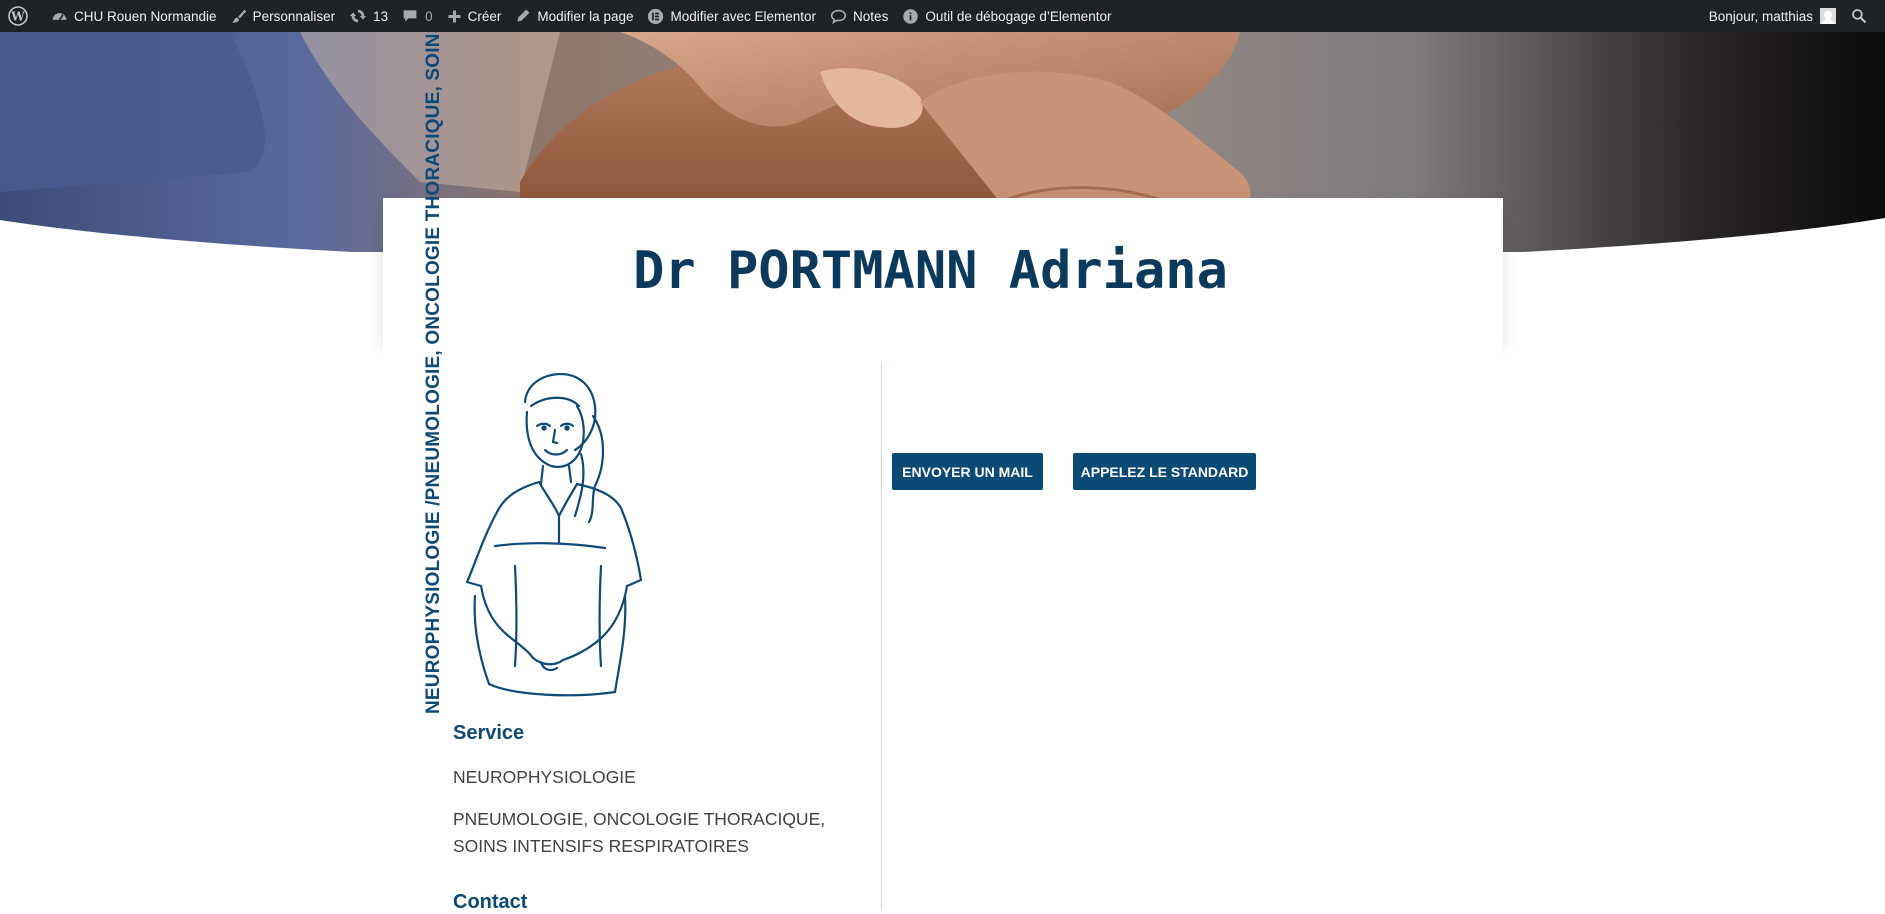 Image resolution: width=1885 pixels, height=914 pixels. I want to click on elementor-icon, so click(656, 16).